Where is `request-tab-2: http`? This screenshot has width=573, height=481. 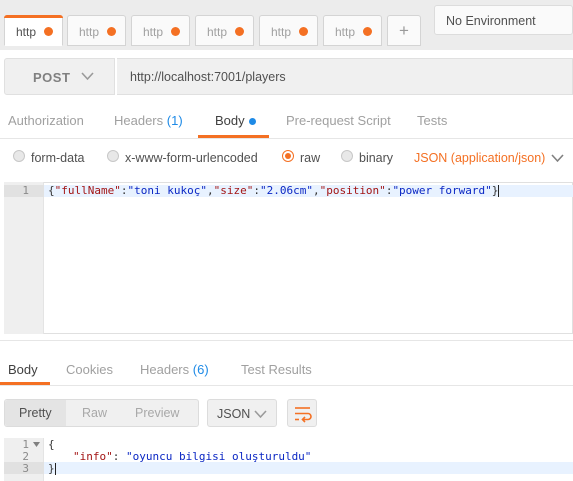 request-tab-2: http is located at coordinates (96, 30).